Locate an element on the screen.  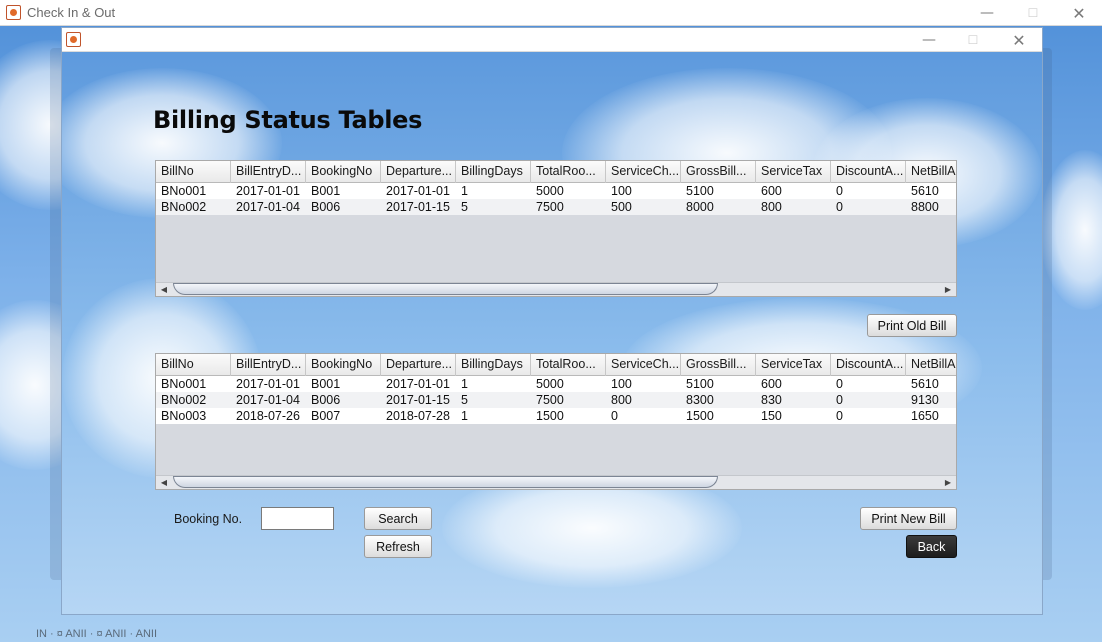
refresh-button: Refresh is located at coordinates (398, 546).